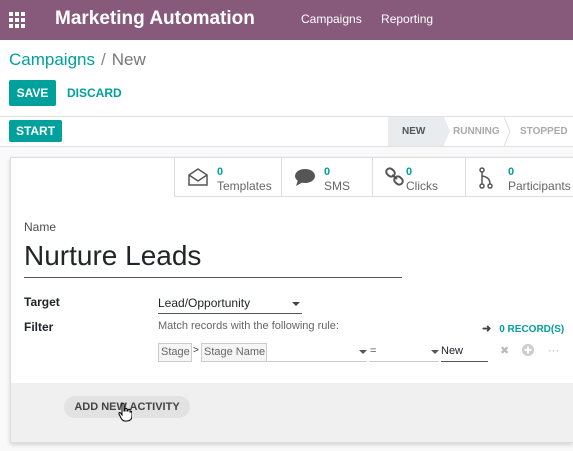 The image size is (573, 451). Describe the element at coordinates (464, 352) in the screenshot. I see `domain-value-input: New` at that location.